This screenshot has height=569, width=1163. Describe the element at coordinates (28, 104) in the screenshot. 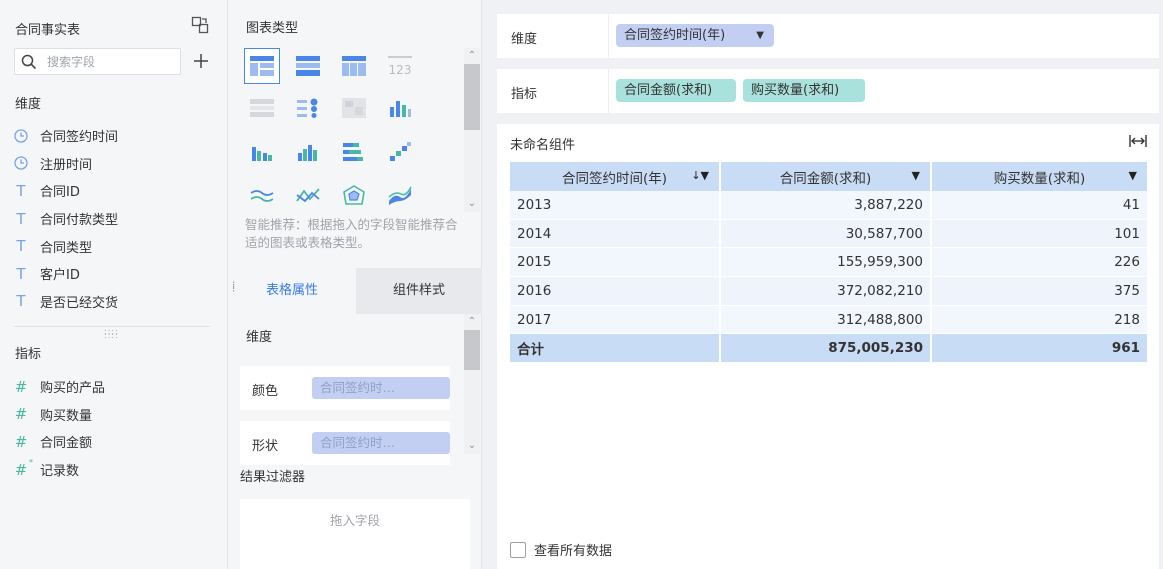

I see `dimension-section-header: 维度` at that location.